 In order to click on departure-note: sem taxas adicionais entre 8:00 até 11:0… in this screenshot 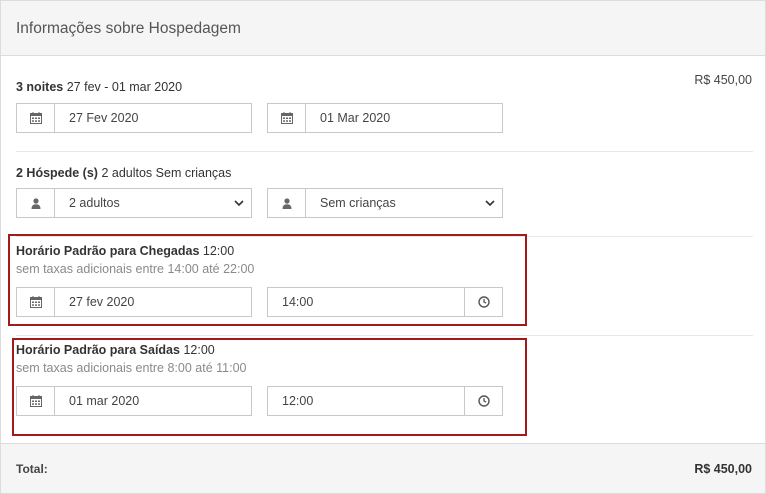, I will do `click(131, 368)`.